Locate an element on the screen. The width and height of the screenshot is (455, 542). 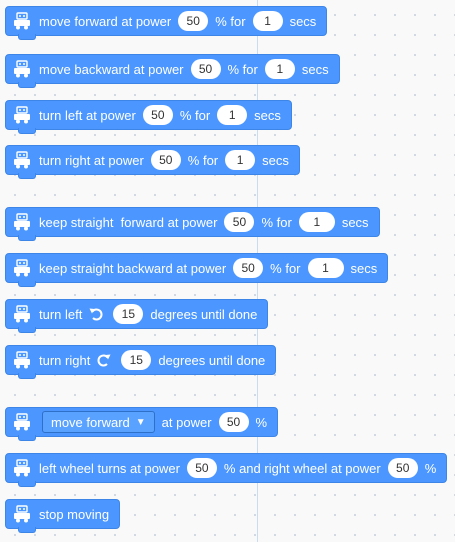
right-power-input: 50 is located at coordinates (402, 468).